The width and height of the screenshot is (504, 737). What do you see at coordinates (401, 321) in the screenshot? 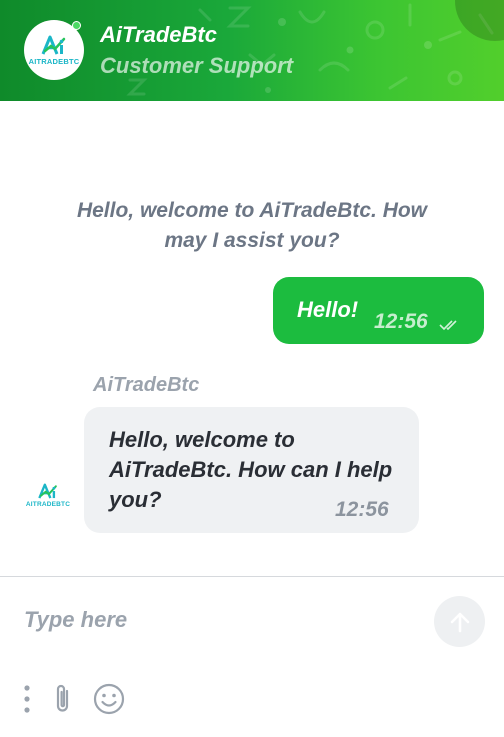
I see `outgoing-message-time: 12:56` at bounding box center [401, 321].